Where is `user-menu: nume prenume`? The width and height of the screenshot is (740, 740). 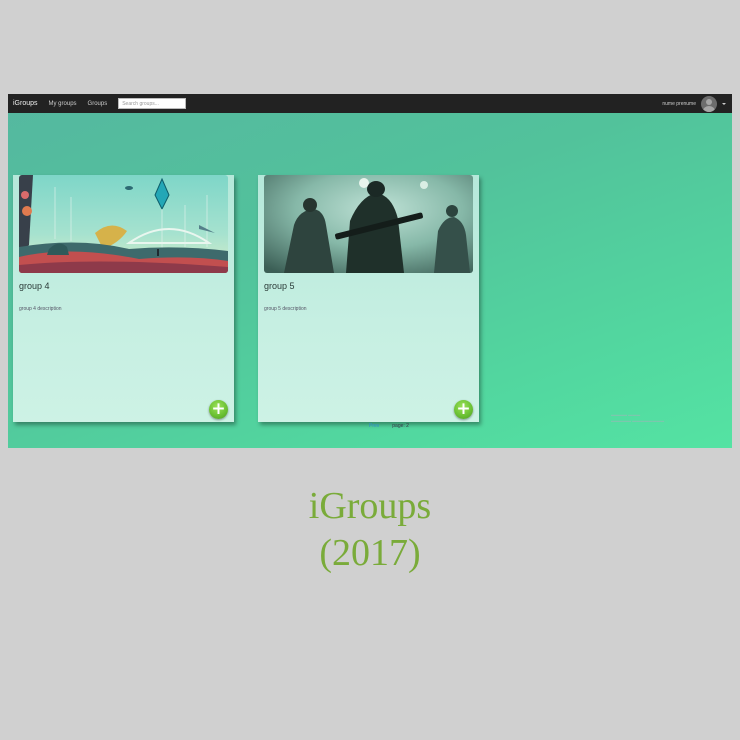 user-menu: nume prenume is located at coordinates (694, 103).